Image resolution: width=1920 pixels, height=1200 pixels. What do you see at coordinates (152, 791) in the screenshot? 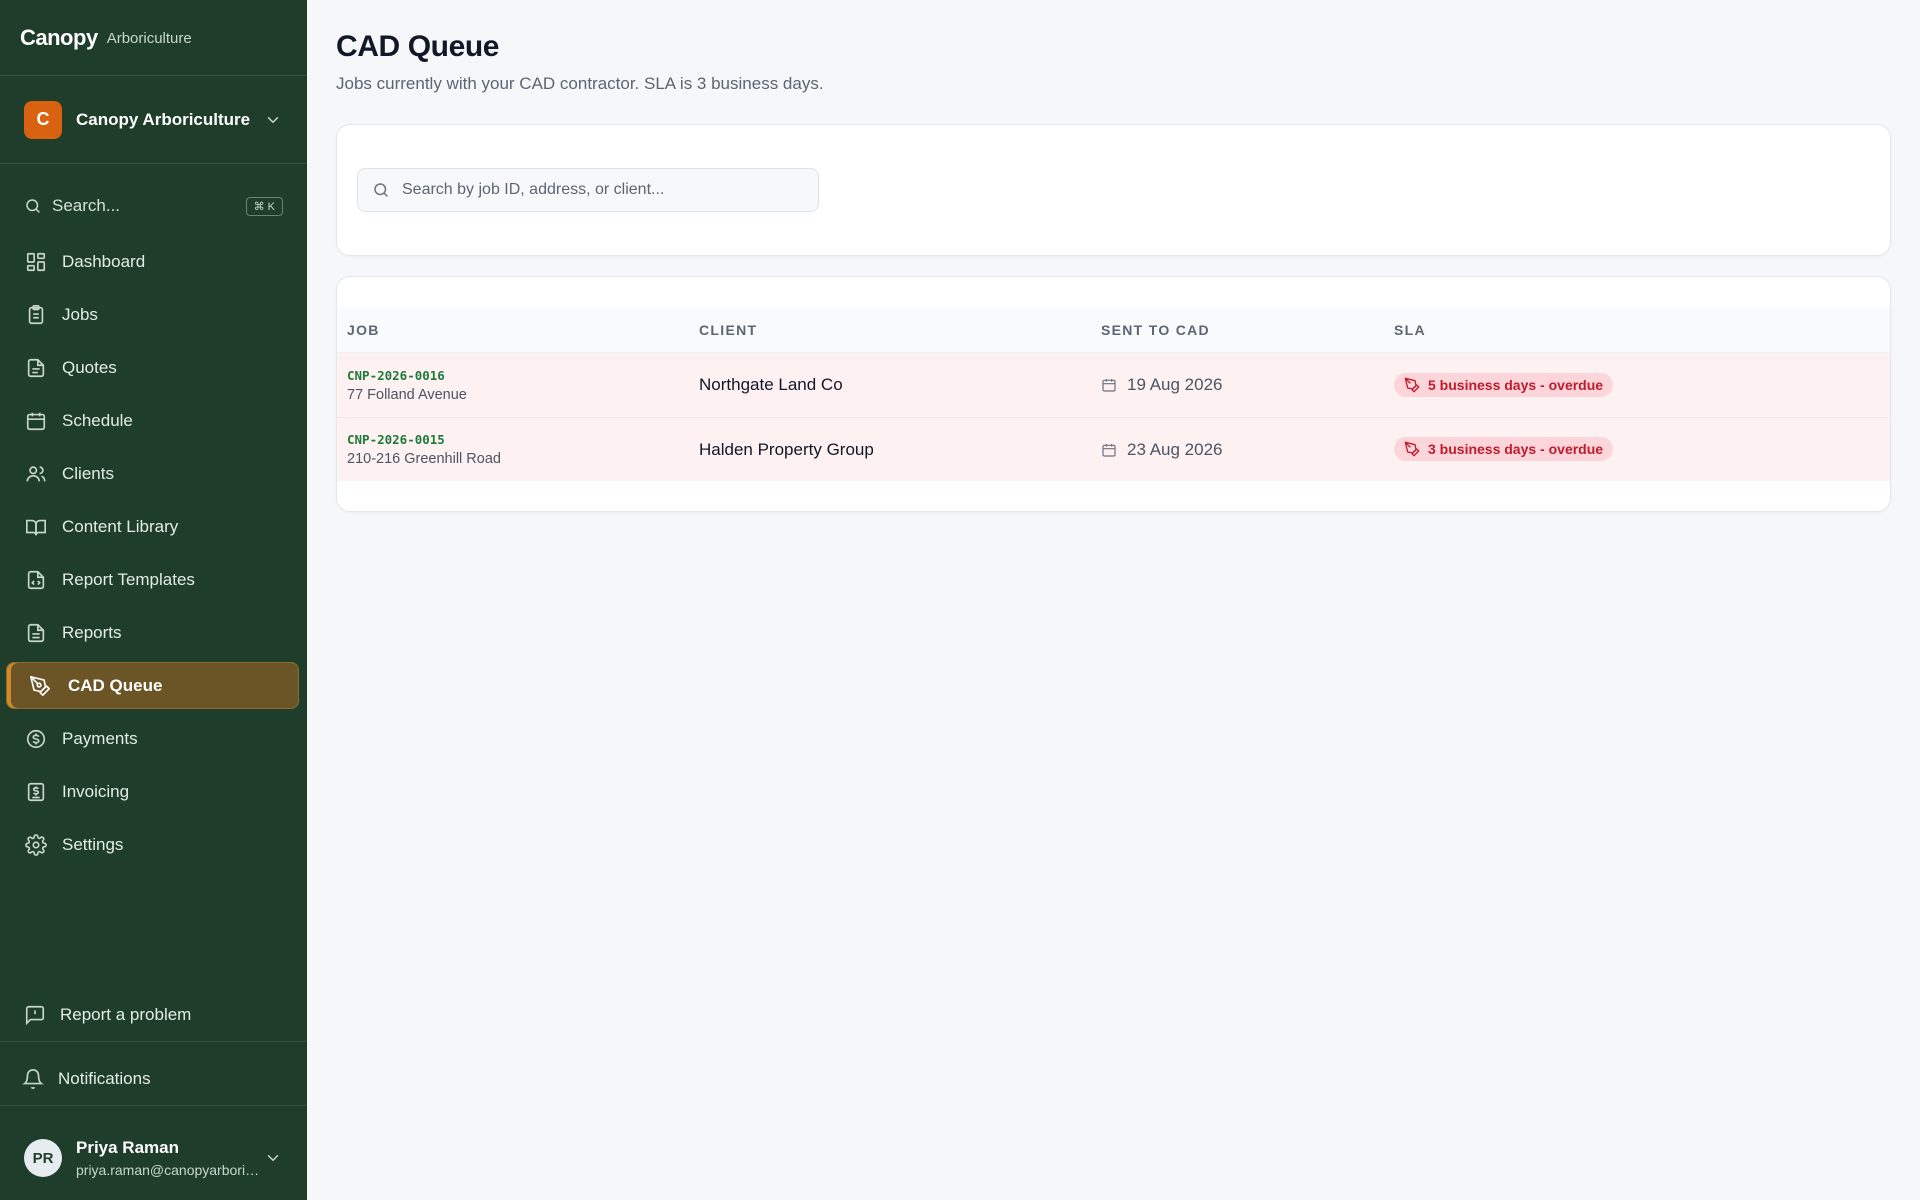
I see `sidebar-item-invoicing: Invoicing` at bounding box center [152, 791].